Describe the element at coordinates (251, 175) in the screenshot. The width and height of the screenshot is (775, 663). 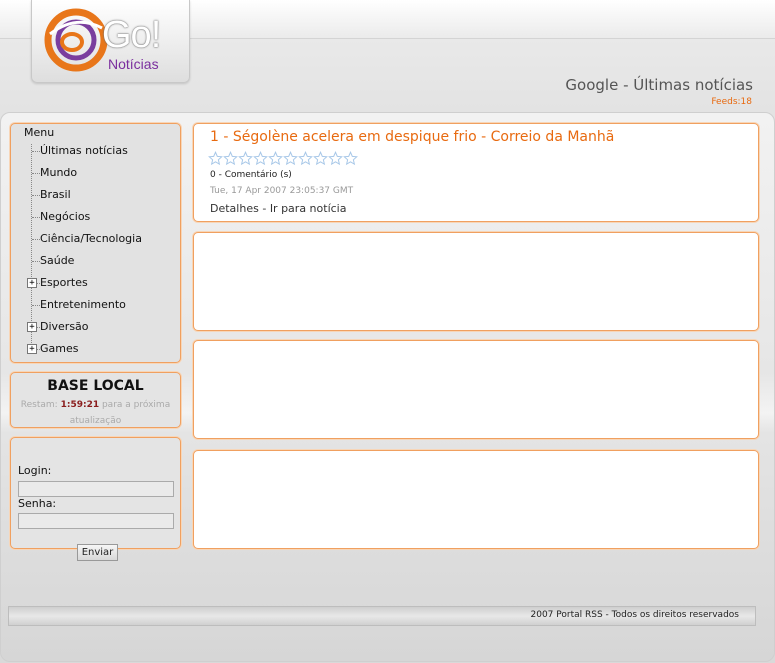
I see `comments-link: 0 - Comentário (s)` at that location.